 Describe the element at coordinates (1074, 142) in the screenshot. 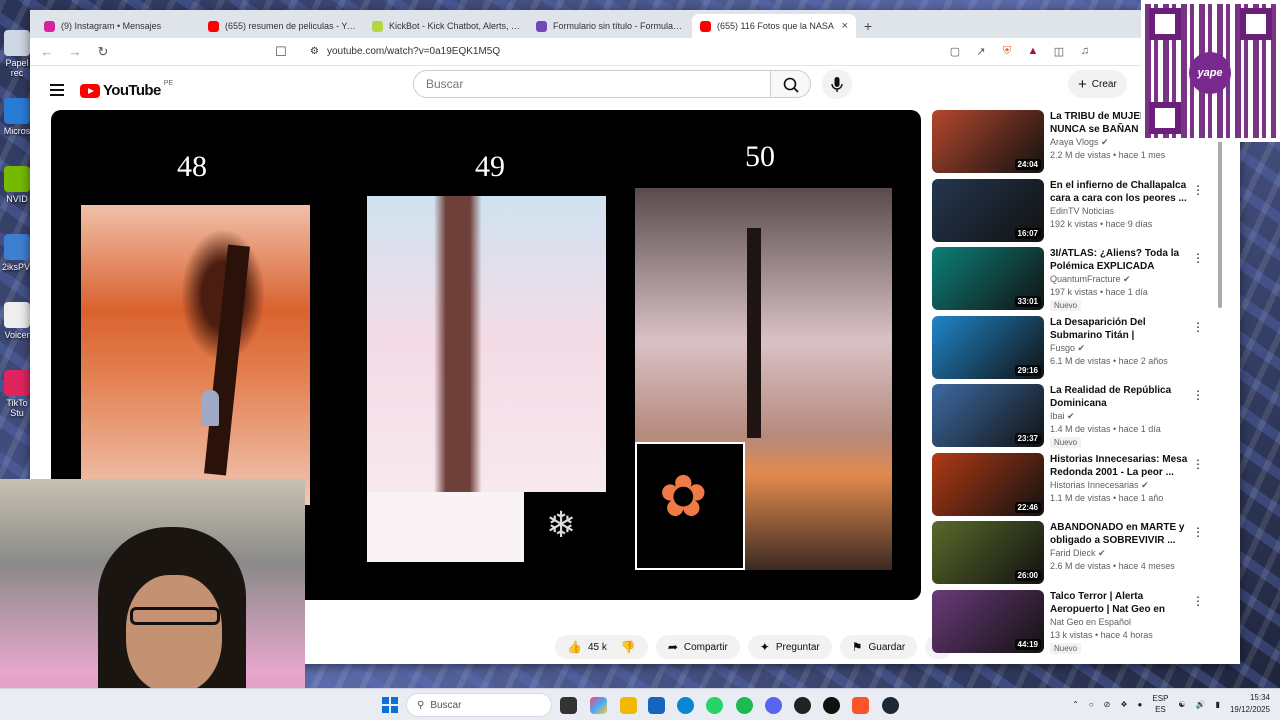

I see `channel-name: Araya Vlogs` at that location.